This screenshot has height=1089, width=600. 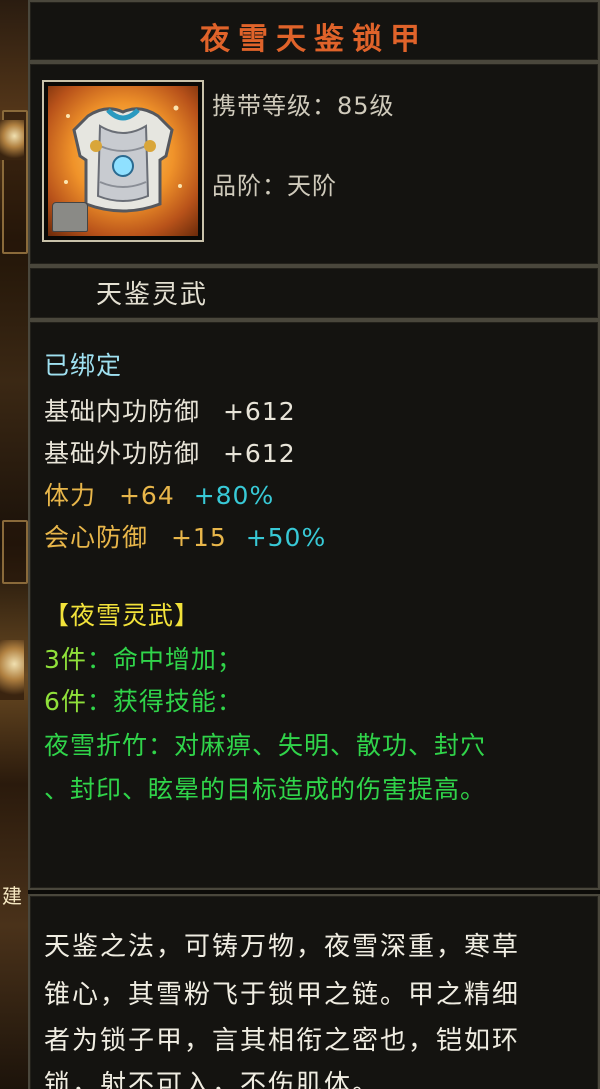 What do you see at coordinates (152, 295) in the screenshot?
I see `set-title: 天鉴灵武` at bounding box center [152, 295].